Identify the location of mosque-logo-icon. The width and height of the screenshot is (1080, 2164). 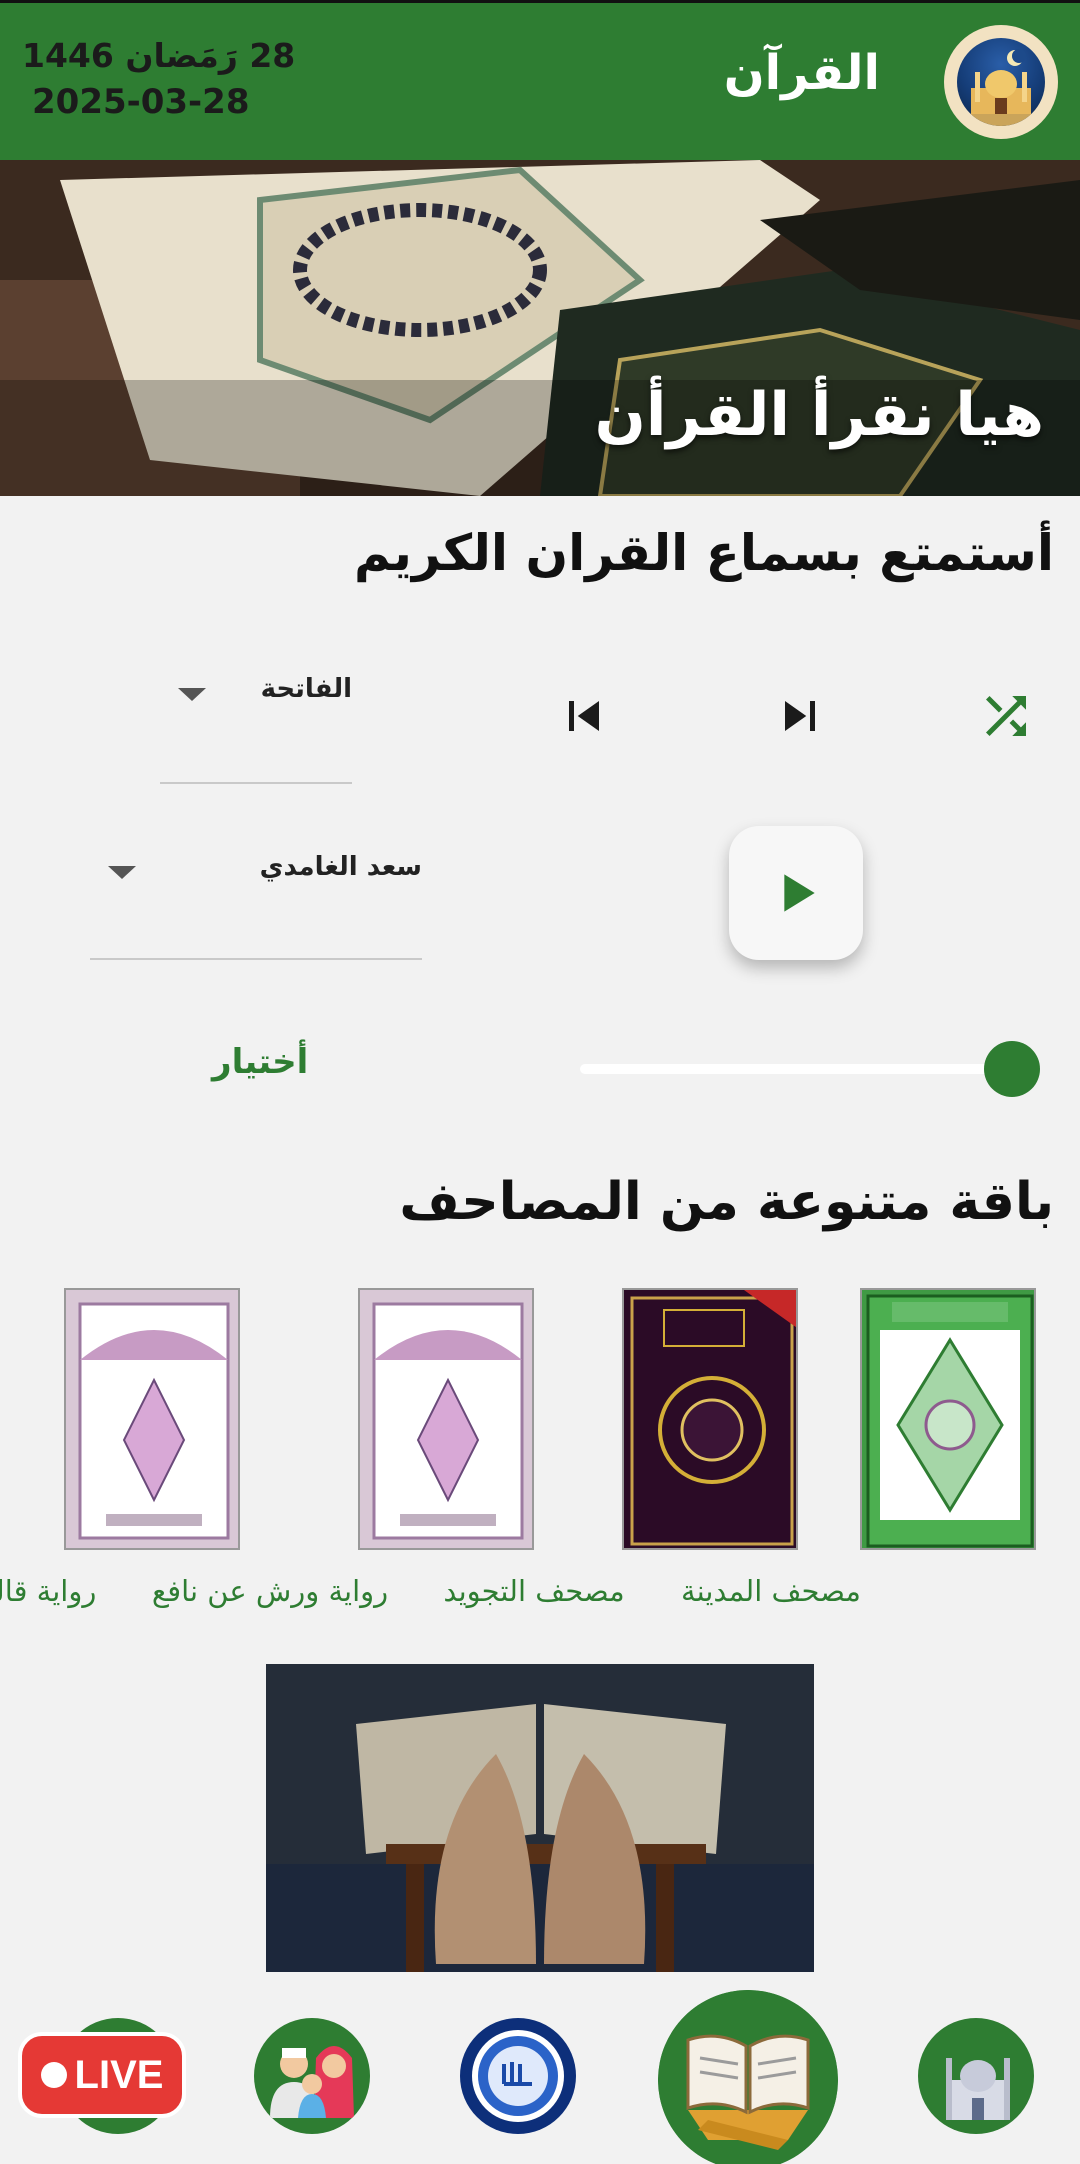
(1001, 82).